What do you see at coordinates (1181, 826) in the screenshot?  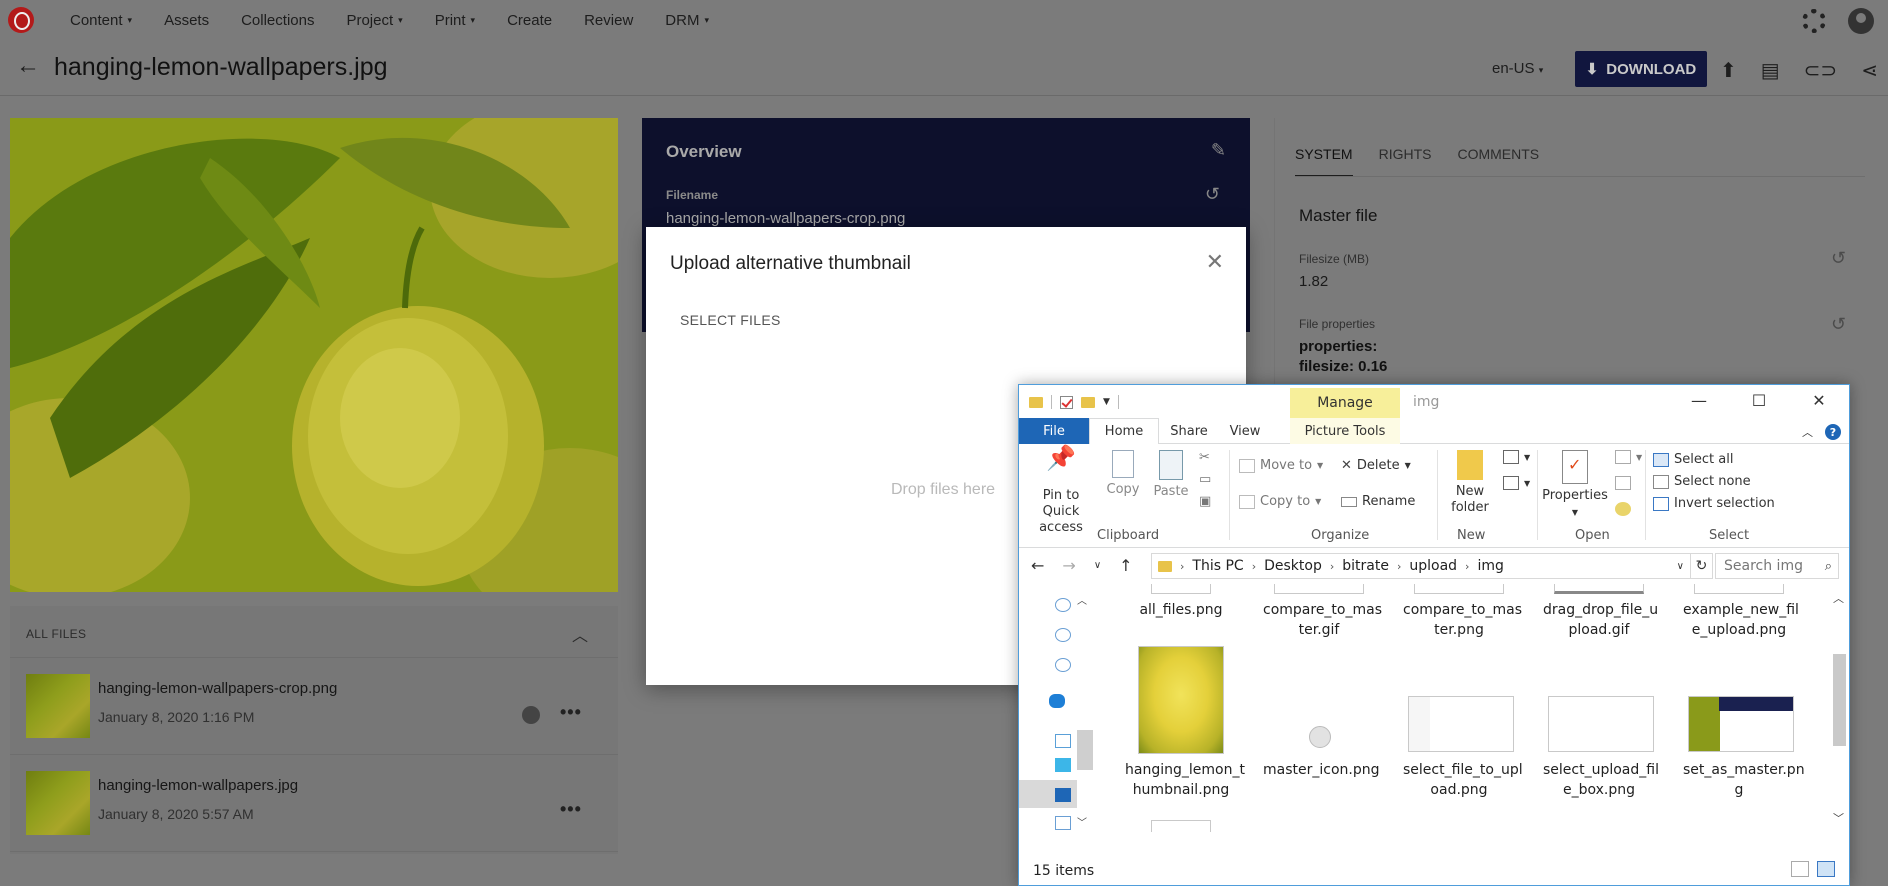 I see `file-item` at bounding box center [1181, 826].